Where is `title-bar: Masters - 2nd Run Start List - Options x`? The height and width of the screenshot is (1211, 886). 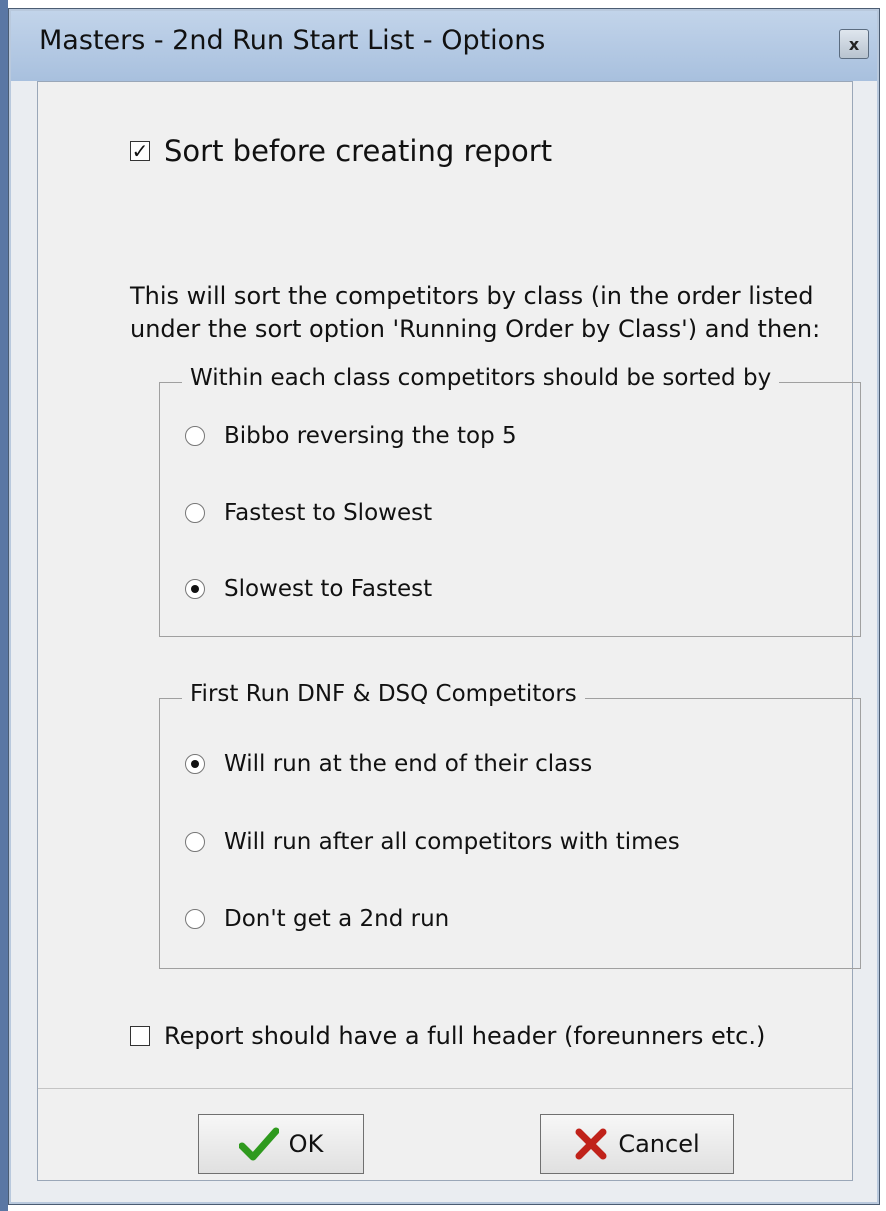 title-bar: Masters - 2nd Run Start List - Options x is located at coordinates (444, 46).